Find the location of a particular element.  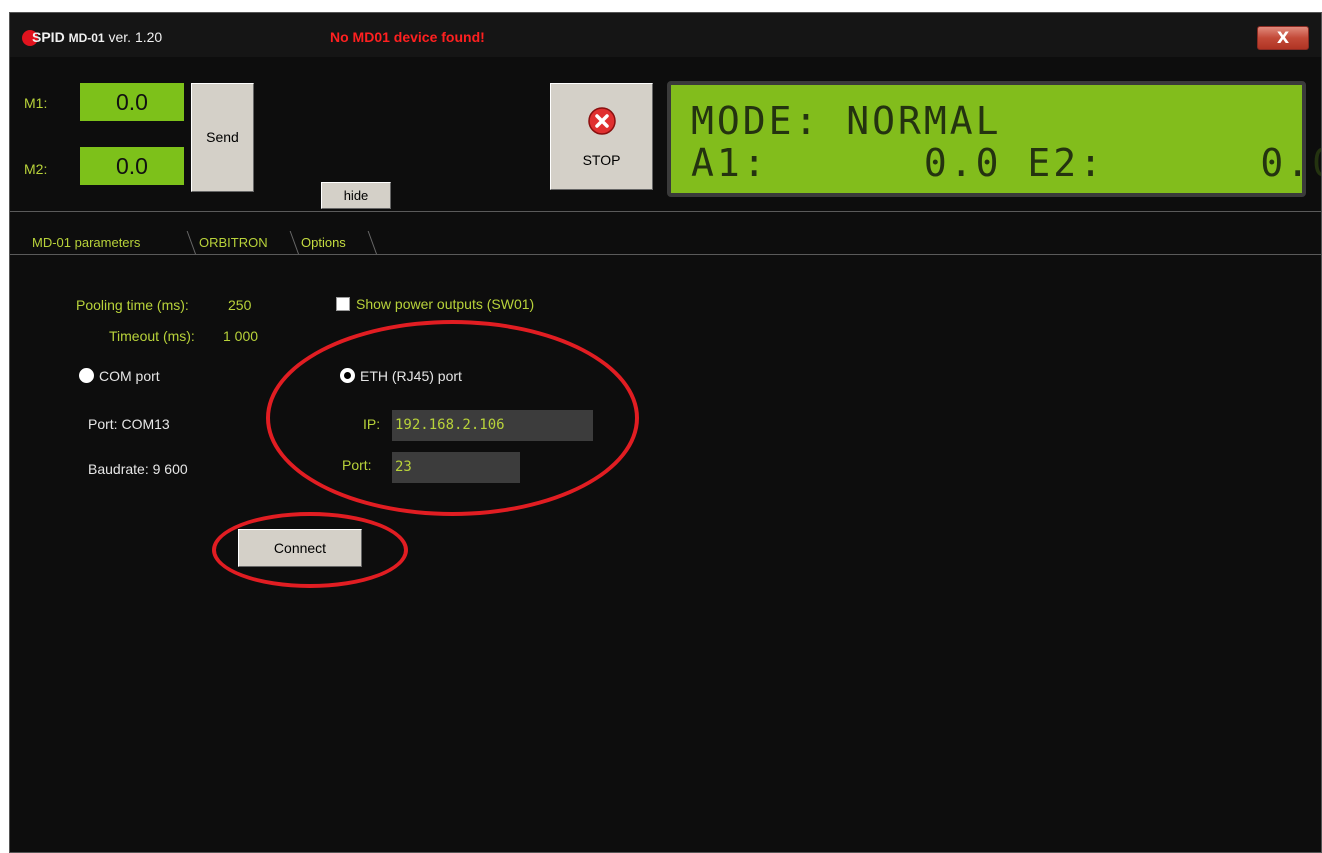

eth-port-radio is located at coordinates (347, 375).